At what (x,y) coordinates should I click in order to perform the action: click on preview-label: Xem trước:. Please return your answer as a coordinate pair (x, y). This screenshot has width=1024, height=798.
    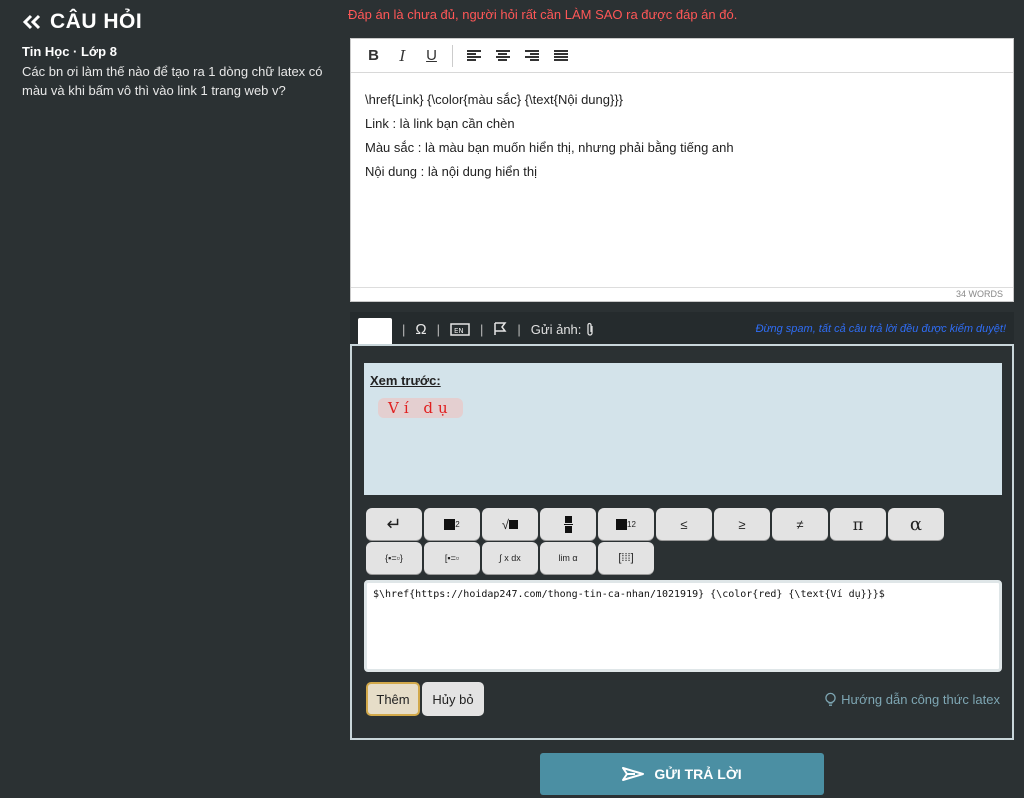
    Looking at the image, I should click on (405, 380).